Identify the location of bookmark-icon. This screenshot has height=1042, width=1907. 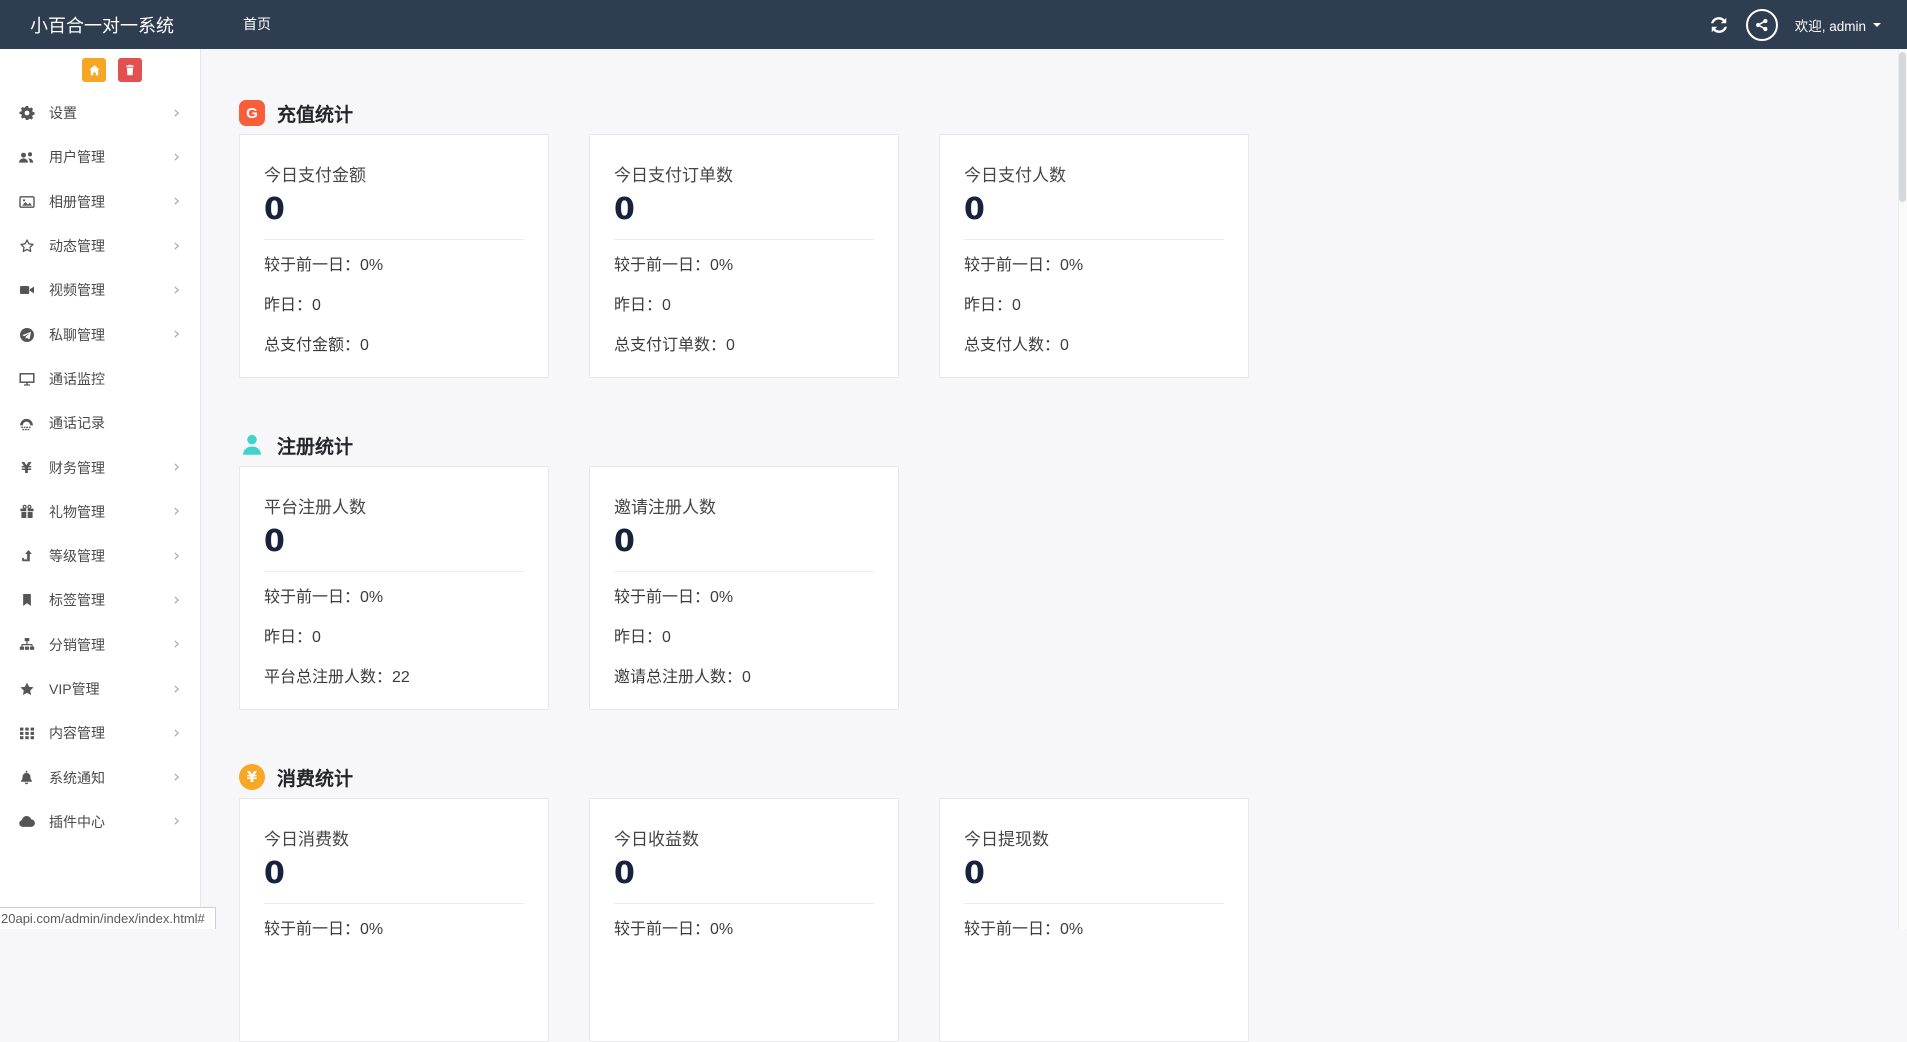
(26, 600).